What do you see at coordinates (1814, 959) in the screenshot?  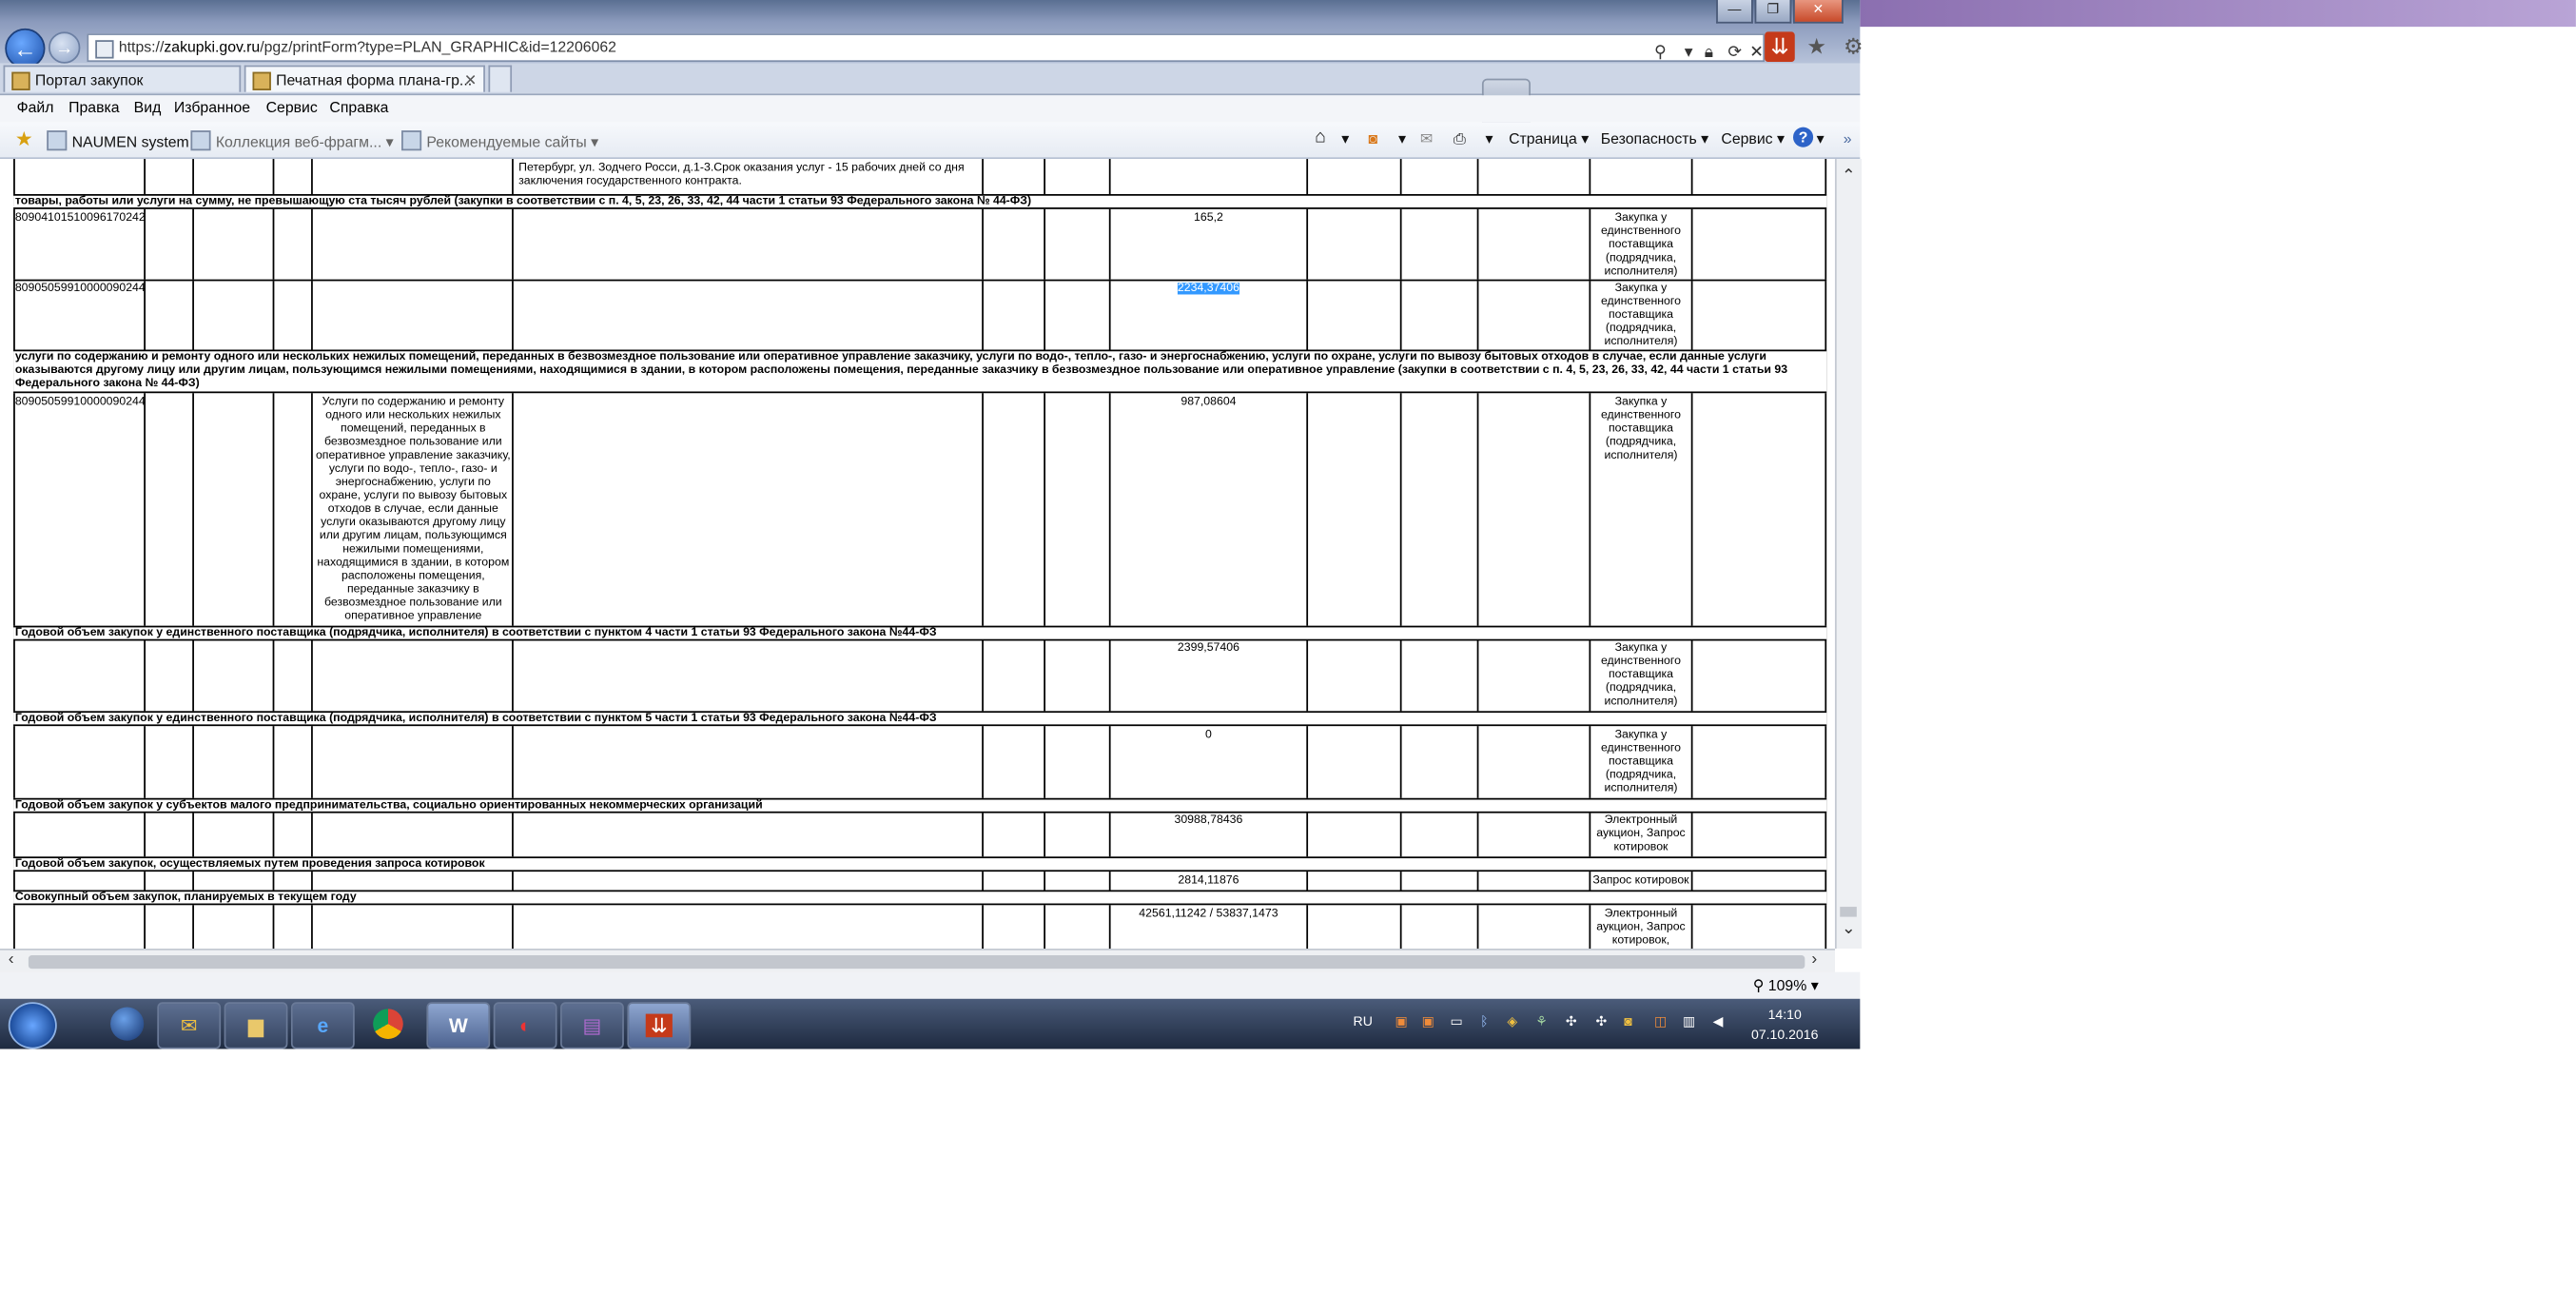 I see `scroll-right-icon: ›` at bounding box center [1814, 959].